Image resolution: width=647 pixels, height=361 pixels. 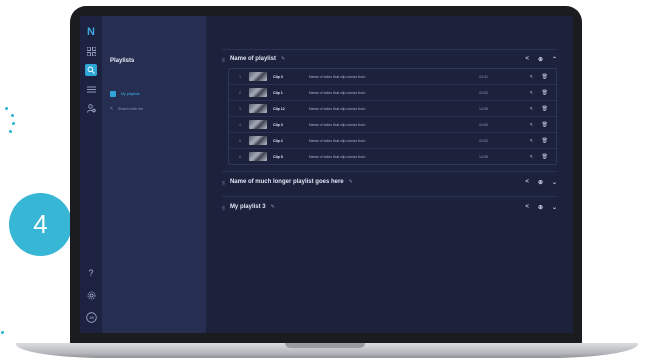 I want to click on users-icon, so click(x=91, y=108).